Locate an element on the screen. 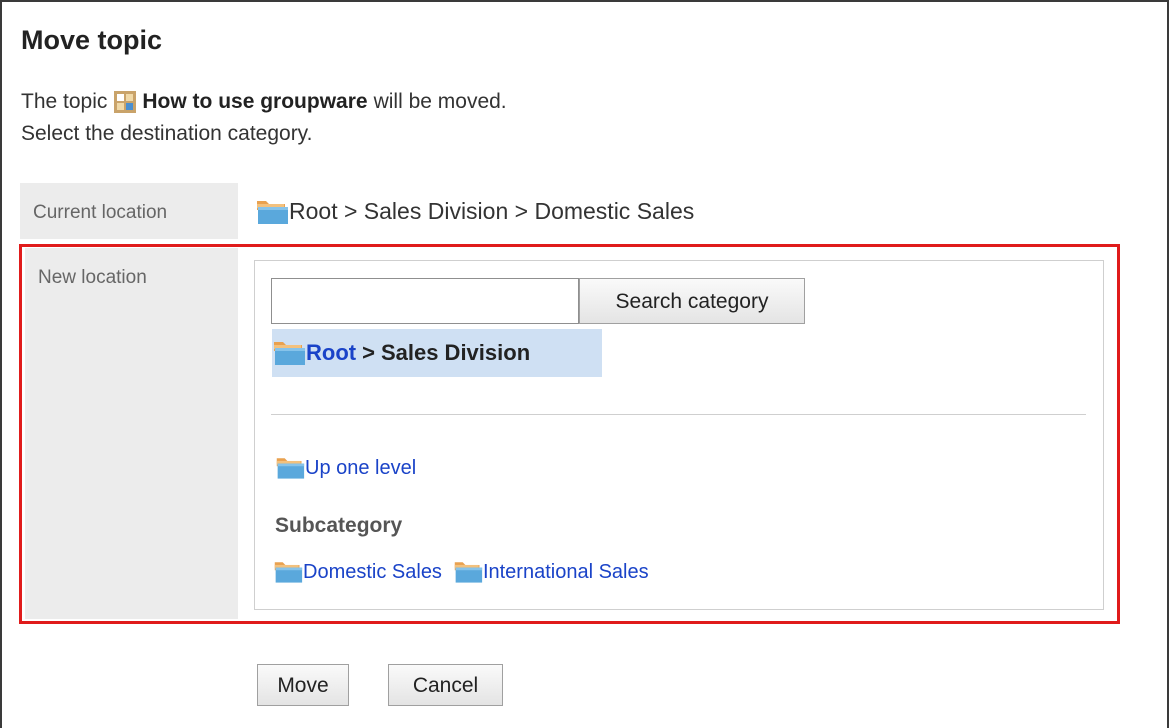 The width and height of the screenshot is (1171, 728). current-location-text: Root > Sales Division > Domestic Sales is located at coordinates (492, 211).